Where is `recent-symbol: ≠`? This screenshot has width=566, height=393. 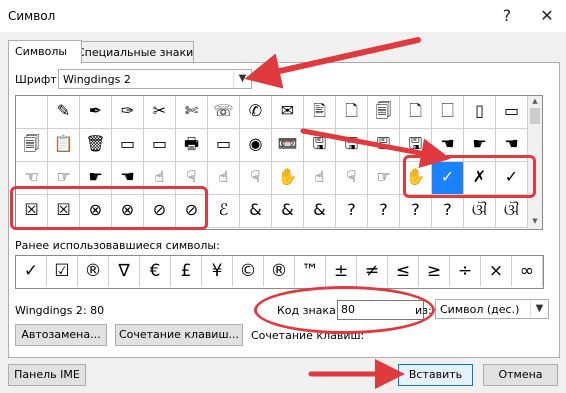
recent-symbol: ≠ is located at coordinates (372, 271).